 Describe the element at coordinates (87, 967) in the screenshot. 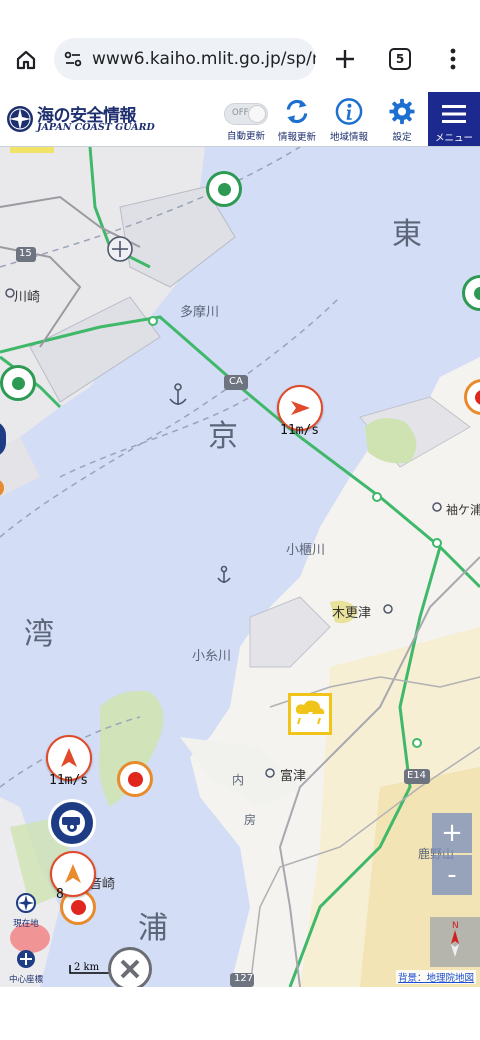

I see `map-scale: 2 km` at that location.